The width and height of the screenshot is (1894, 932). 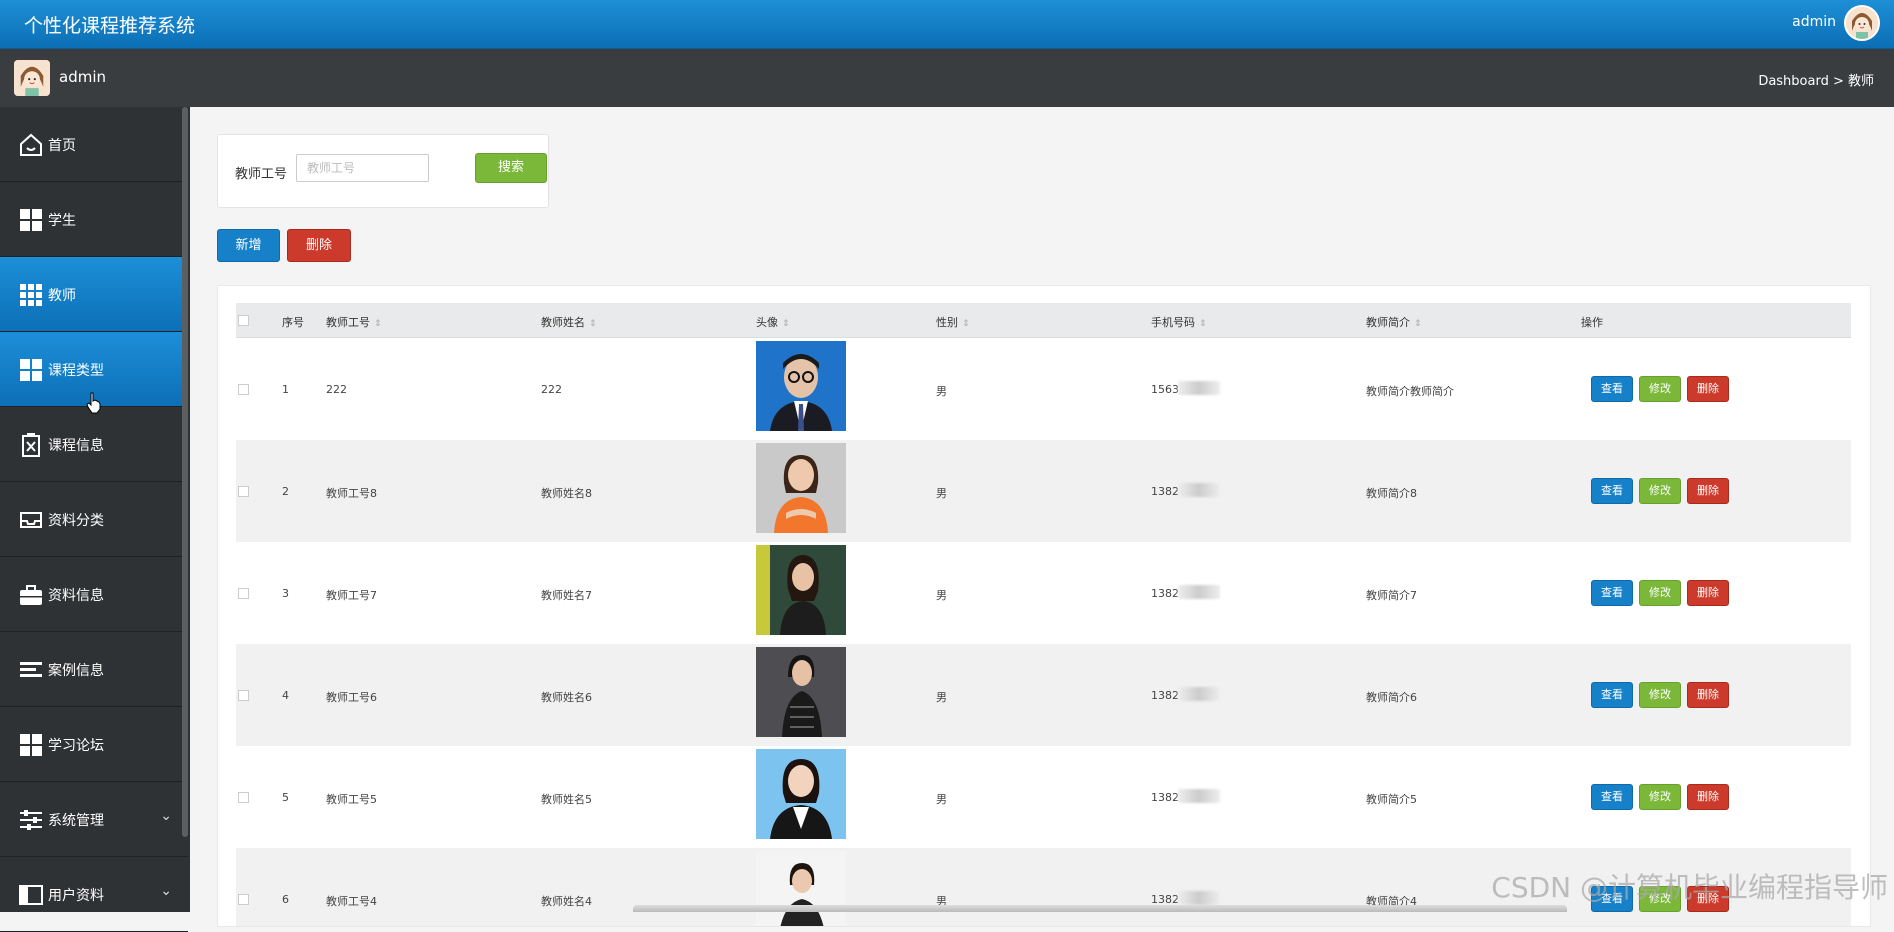 What do you see at coordinates (336, 389) in the screenshot?
I see `cell-teacher-id: 222` at bounding box center [336, 389].